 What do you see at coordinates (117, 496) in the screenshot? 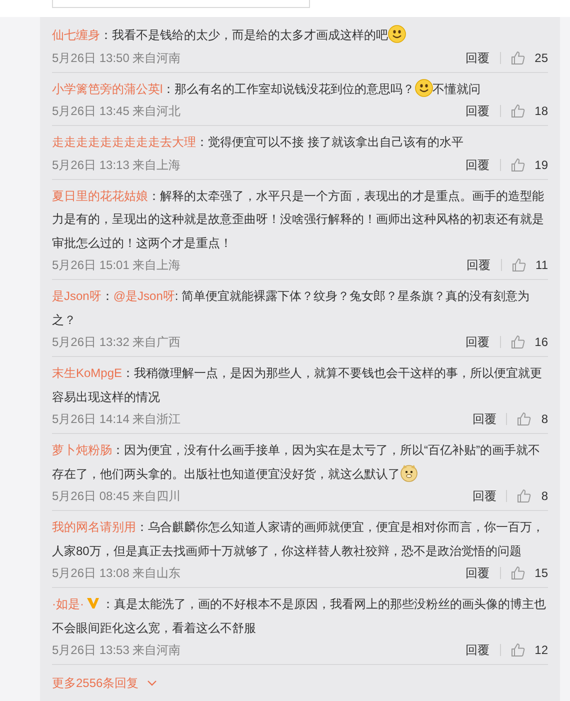
I see `comment-meta: 5月26日 08:45 来自四川` at bounding box center [117, 496].